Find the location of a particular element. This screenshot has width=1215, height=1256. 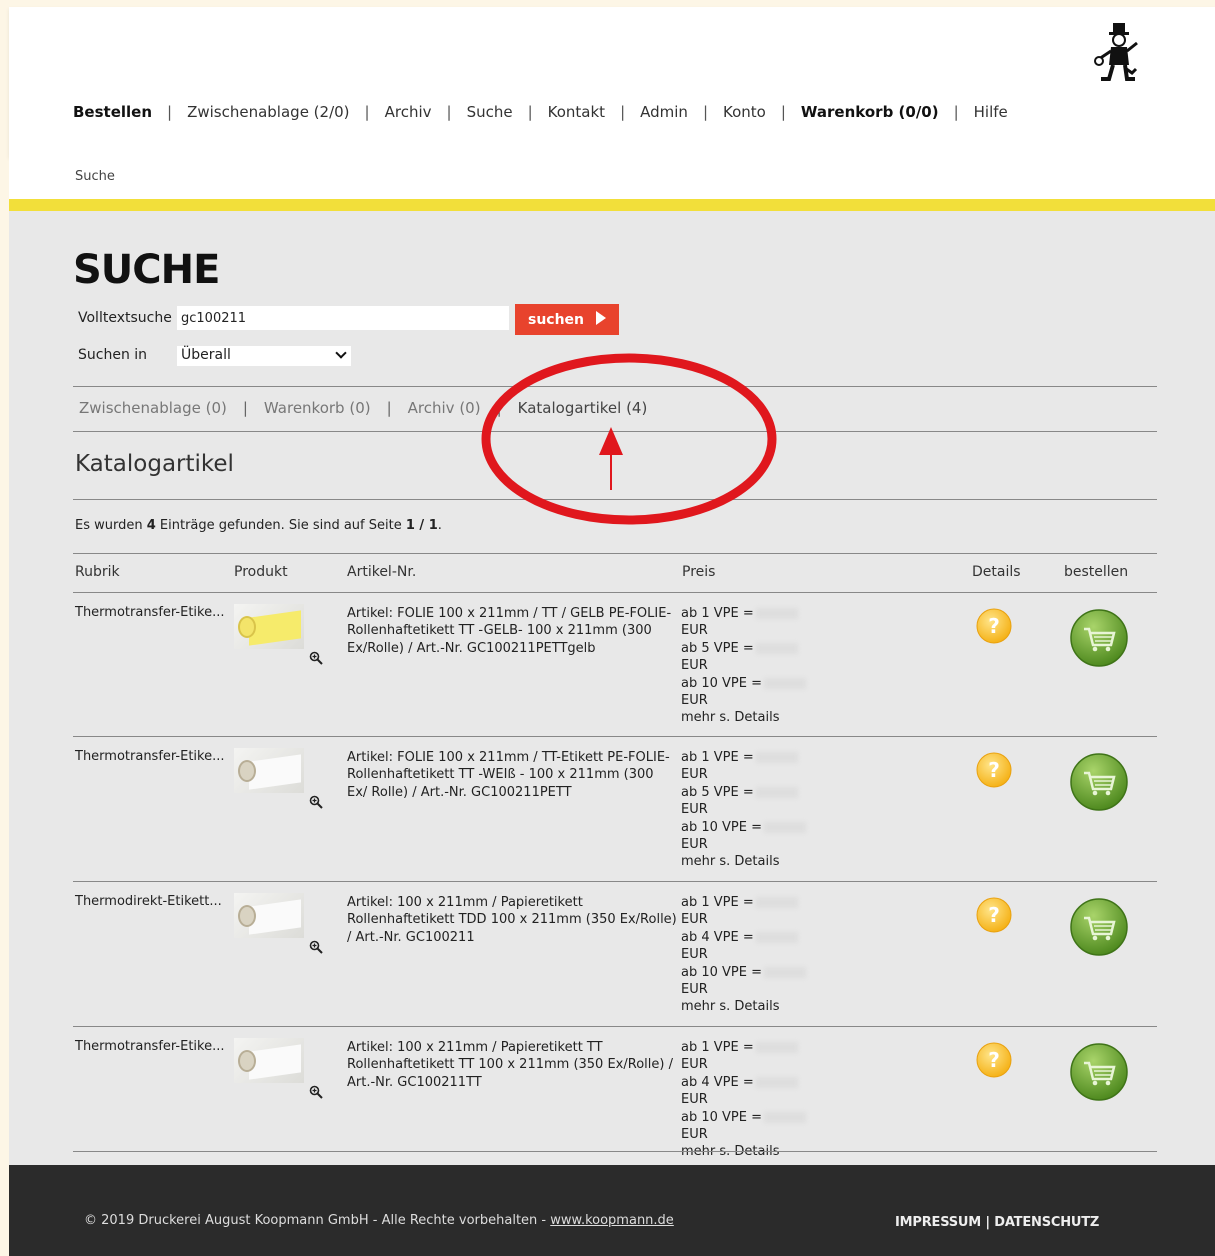

breadcrumb-current: Suche is located at coordinates (95, 176).